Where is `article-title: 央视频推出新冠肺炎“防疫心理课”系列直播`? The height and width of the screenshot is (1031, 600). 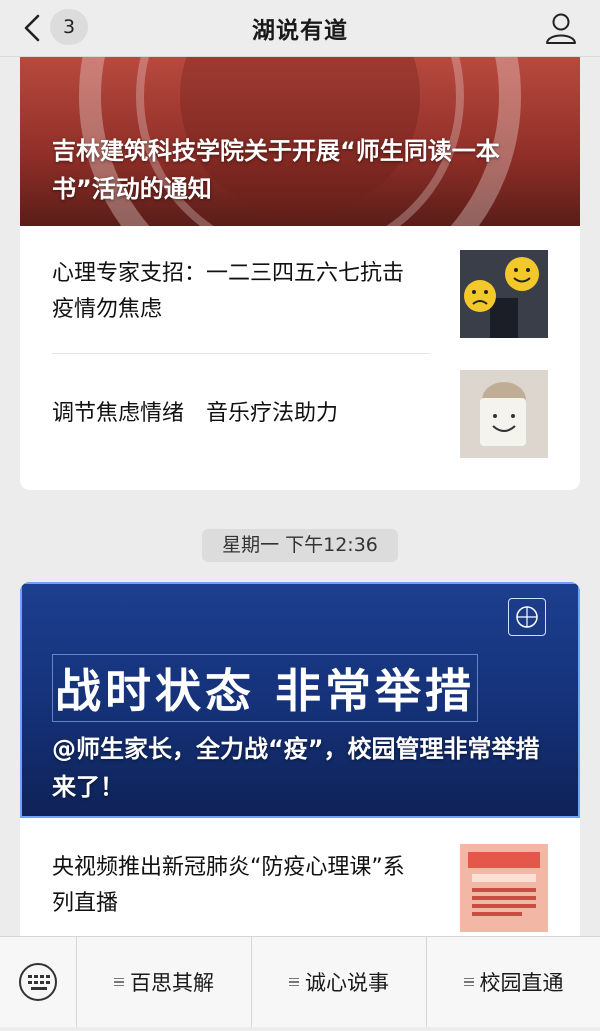 article-title: 央视频推出新冠肺炎“防疫心理课”系列直播 is located at coordinates (228, 885).